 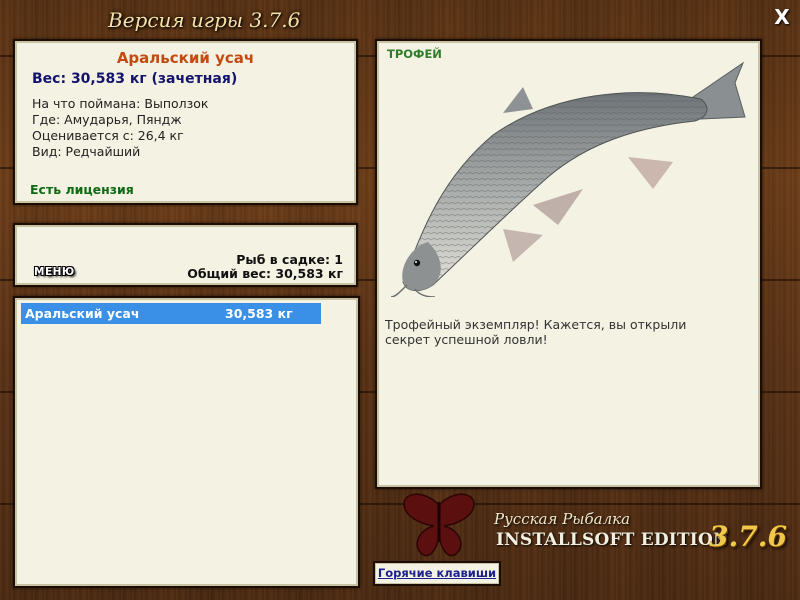 What do you see at coordinates (86, 151) in the screenshot?
I see `kind-info: Вид: Редчайший` at bounding box center [86, 151].